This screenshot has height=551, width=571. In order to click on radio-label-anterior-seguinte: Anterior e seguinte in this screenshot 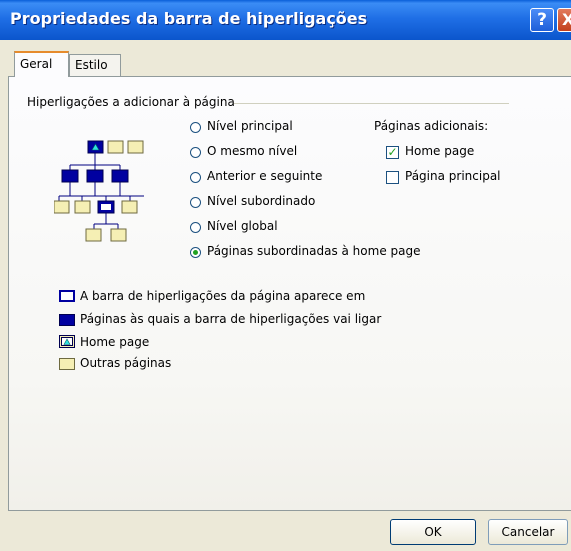, I will do `click(265, 176)`.